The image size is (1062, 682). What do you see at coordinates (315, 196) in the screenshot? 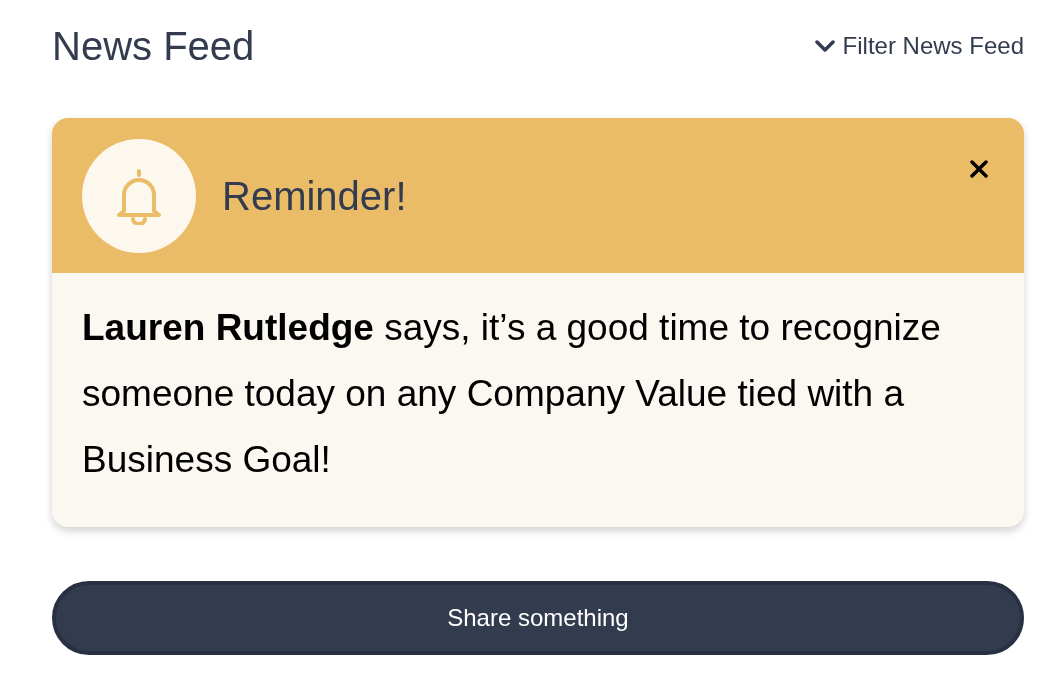
I see `reminder-title: Reminder!` at bounding box center [315, 196].